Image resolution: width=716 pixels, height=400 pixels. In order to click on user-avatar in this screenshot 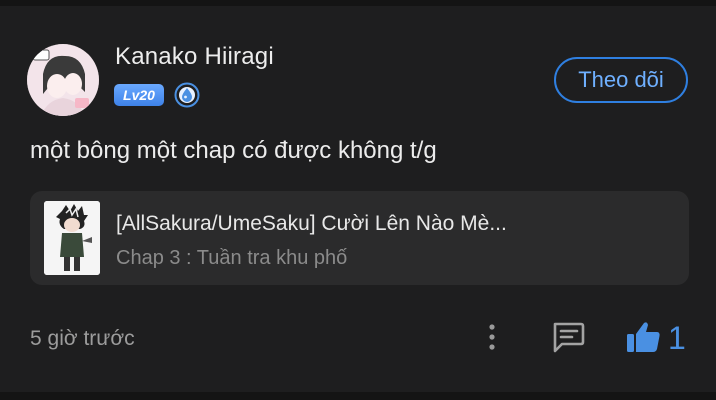, I will do `click(63, 80)`.